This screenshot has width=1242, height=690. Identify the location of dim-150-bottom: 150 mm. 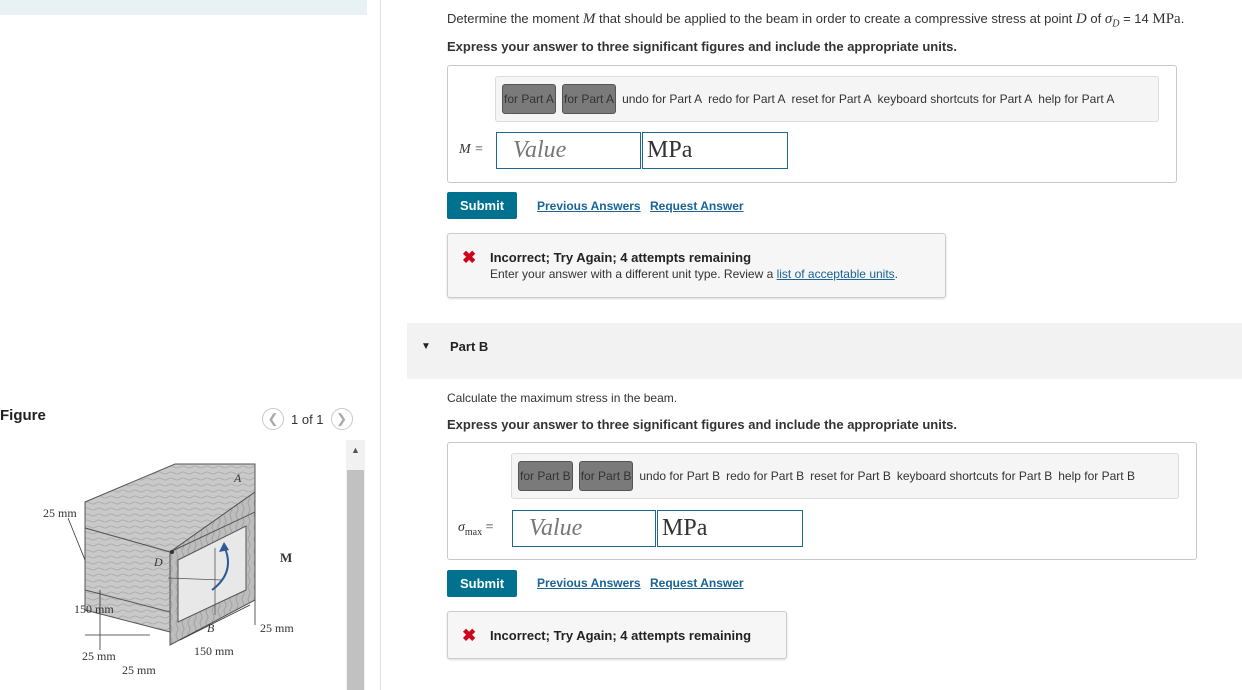
(214, 651).